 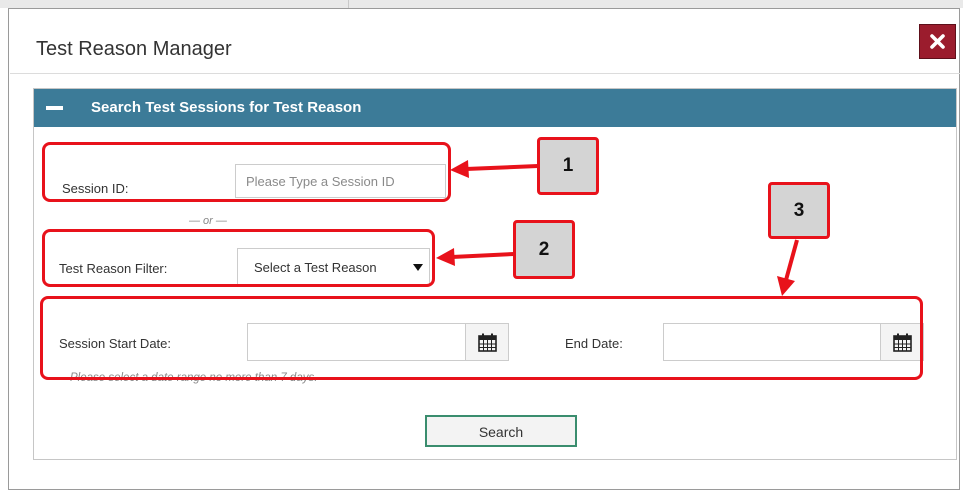 What do you see at coordinates (617, 228) in the screenshot?
I see `annotation-arrows` at bounding box center [617, 228].